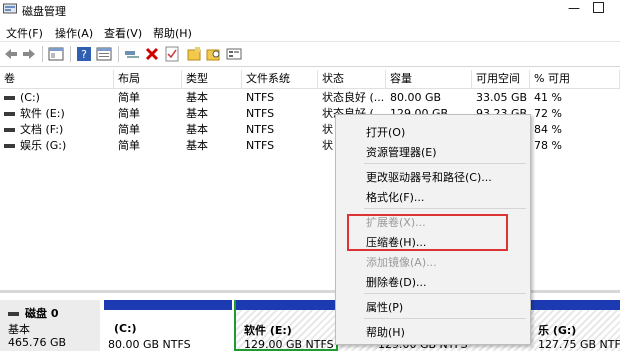 The width and height of the screenshot is (620, 351). I want to click on volume-table-header: 卷 布局 类型 文件系统 状态 容量 可用空间 % 可用, so click(310, 79).